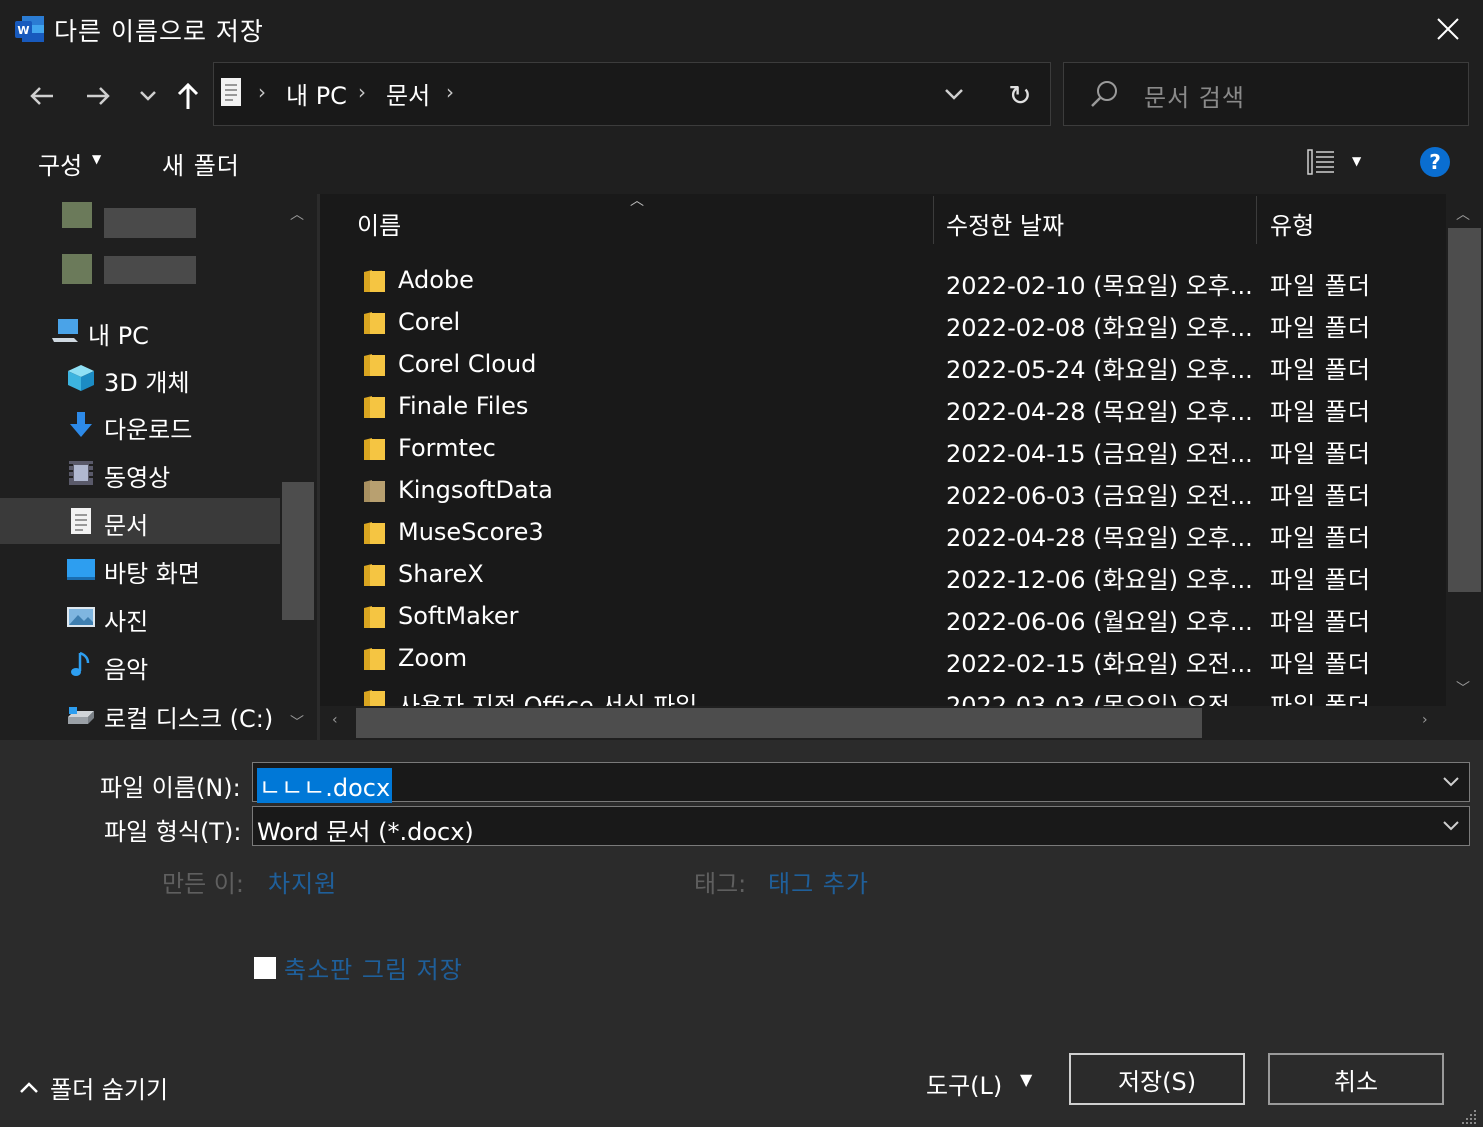 The width and height of the screenshot is (1483, 1127). What do you see at coordinates (779, 723) in the screenshot?
I see `file-list-horizontal-scrollbar-thumb` at bounding box center [779, 723].